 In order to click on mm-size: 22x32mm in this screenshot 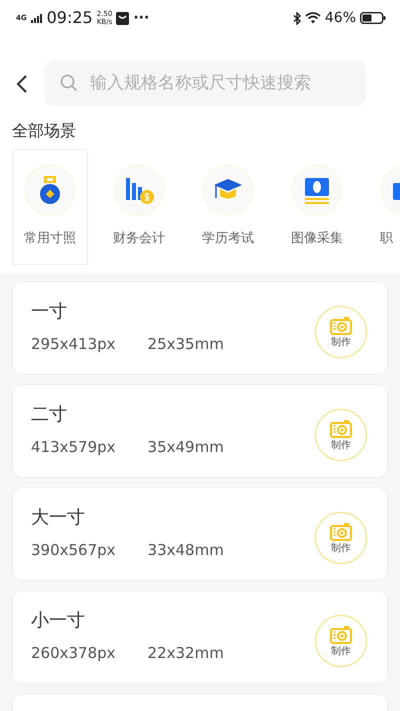, I will do `click(186, 653)`.